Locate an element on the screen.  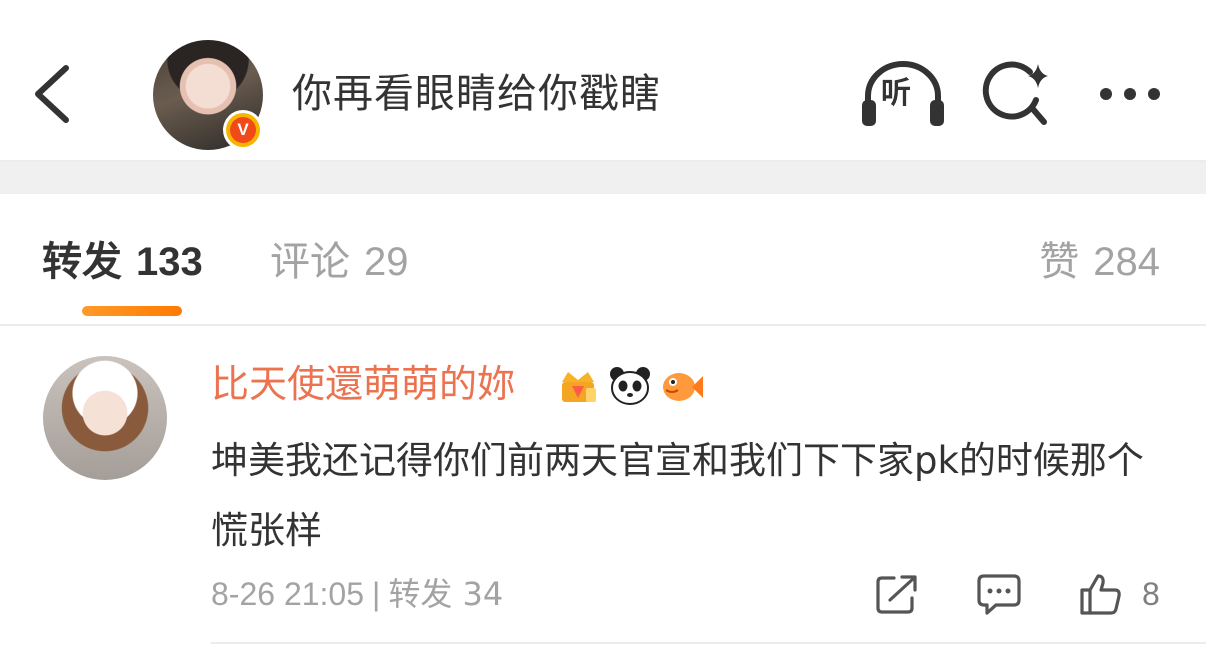
tab-reposts-label: 转发 is located at coordinates (82, 262).